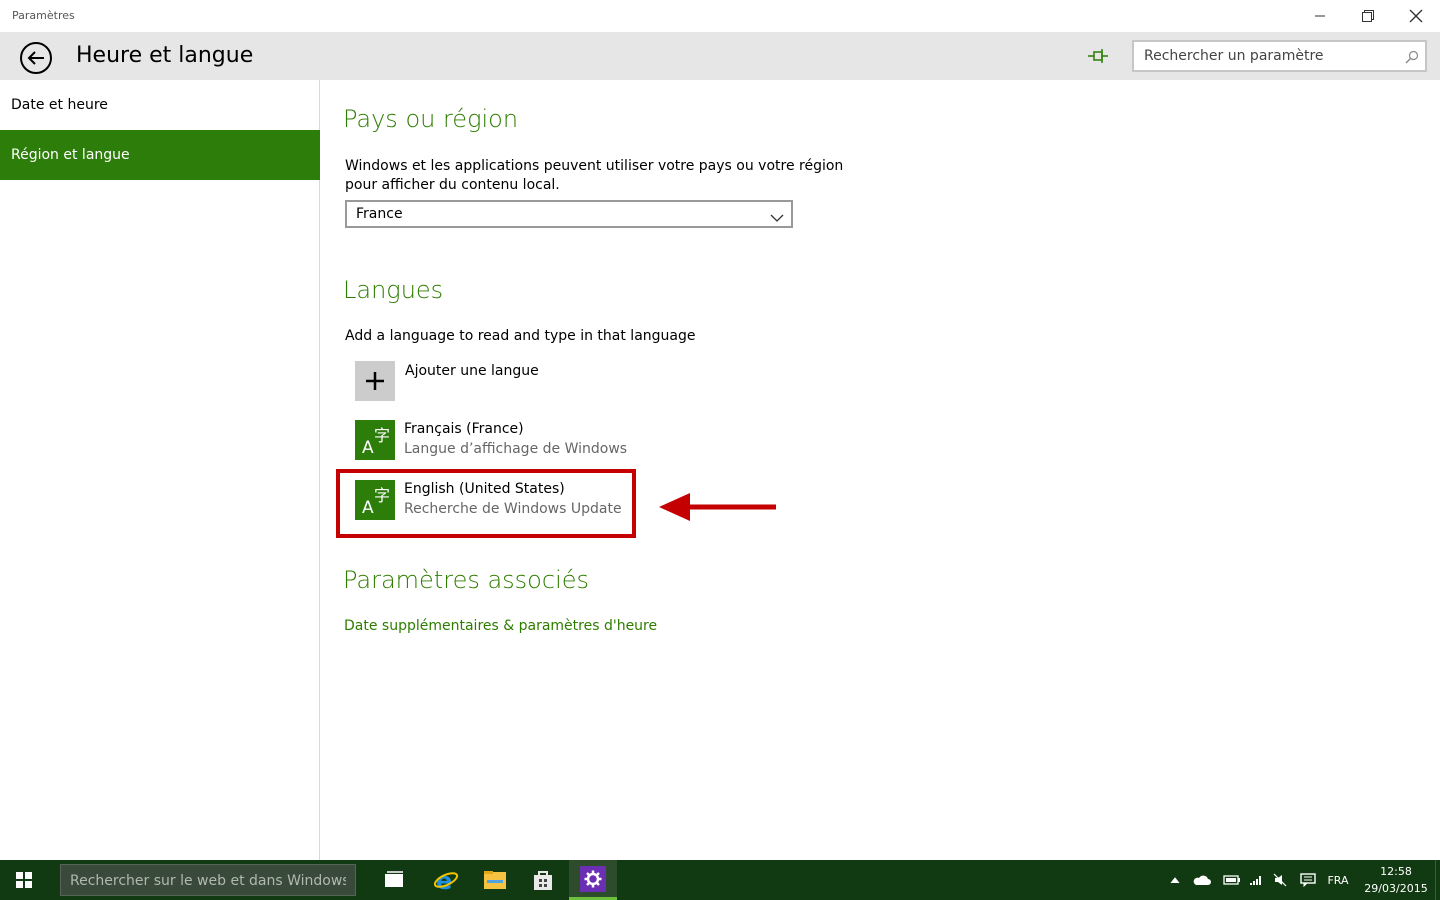 The width and height of the screenshot is (1440, 900). What do you see at coordinates (464, 429) in the screenshot?
I see `language-name: Français (France)` at bounding box center [464, 429].